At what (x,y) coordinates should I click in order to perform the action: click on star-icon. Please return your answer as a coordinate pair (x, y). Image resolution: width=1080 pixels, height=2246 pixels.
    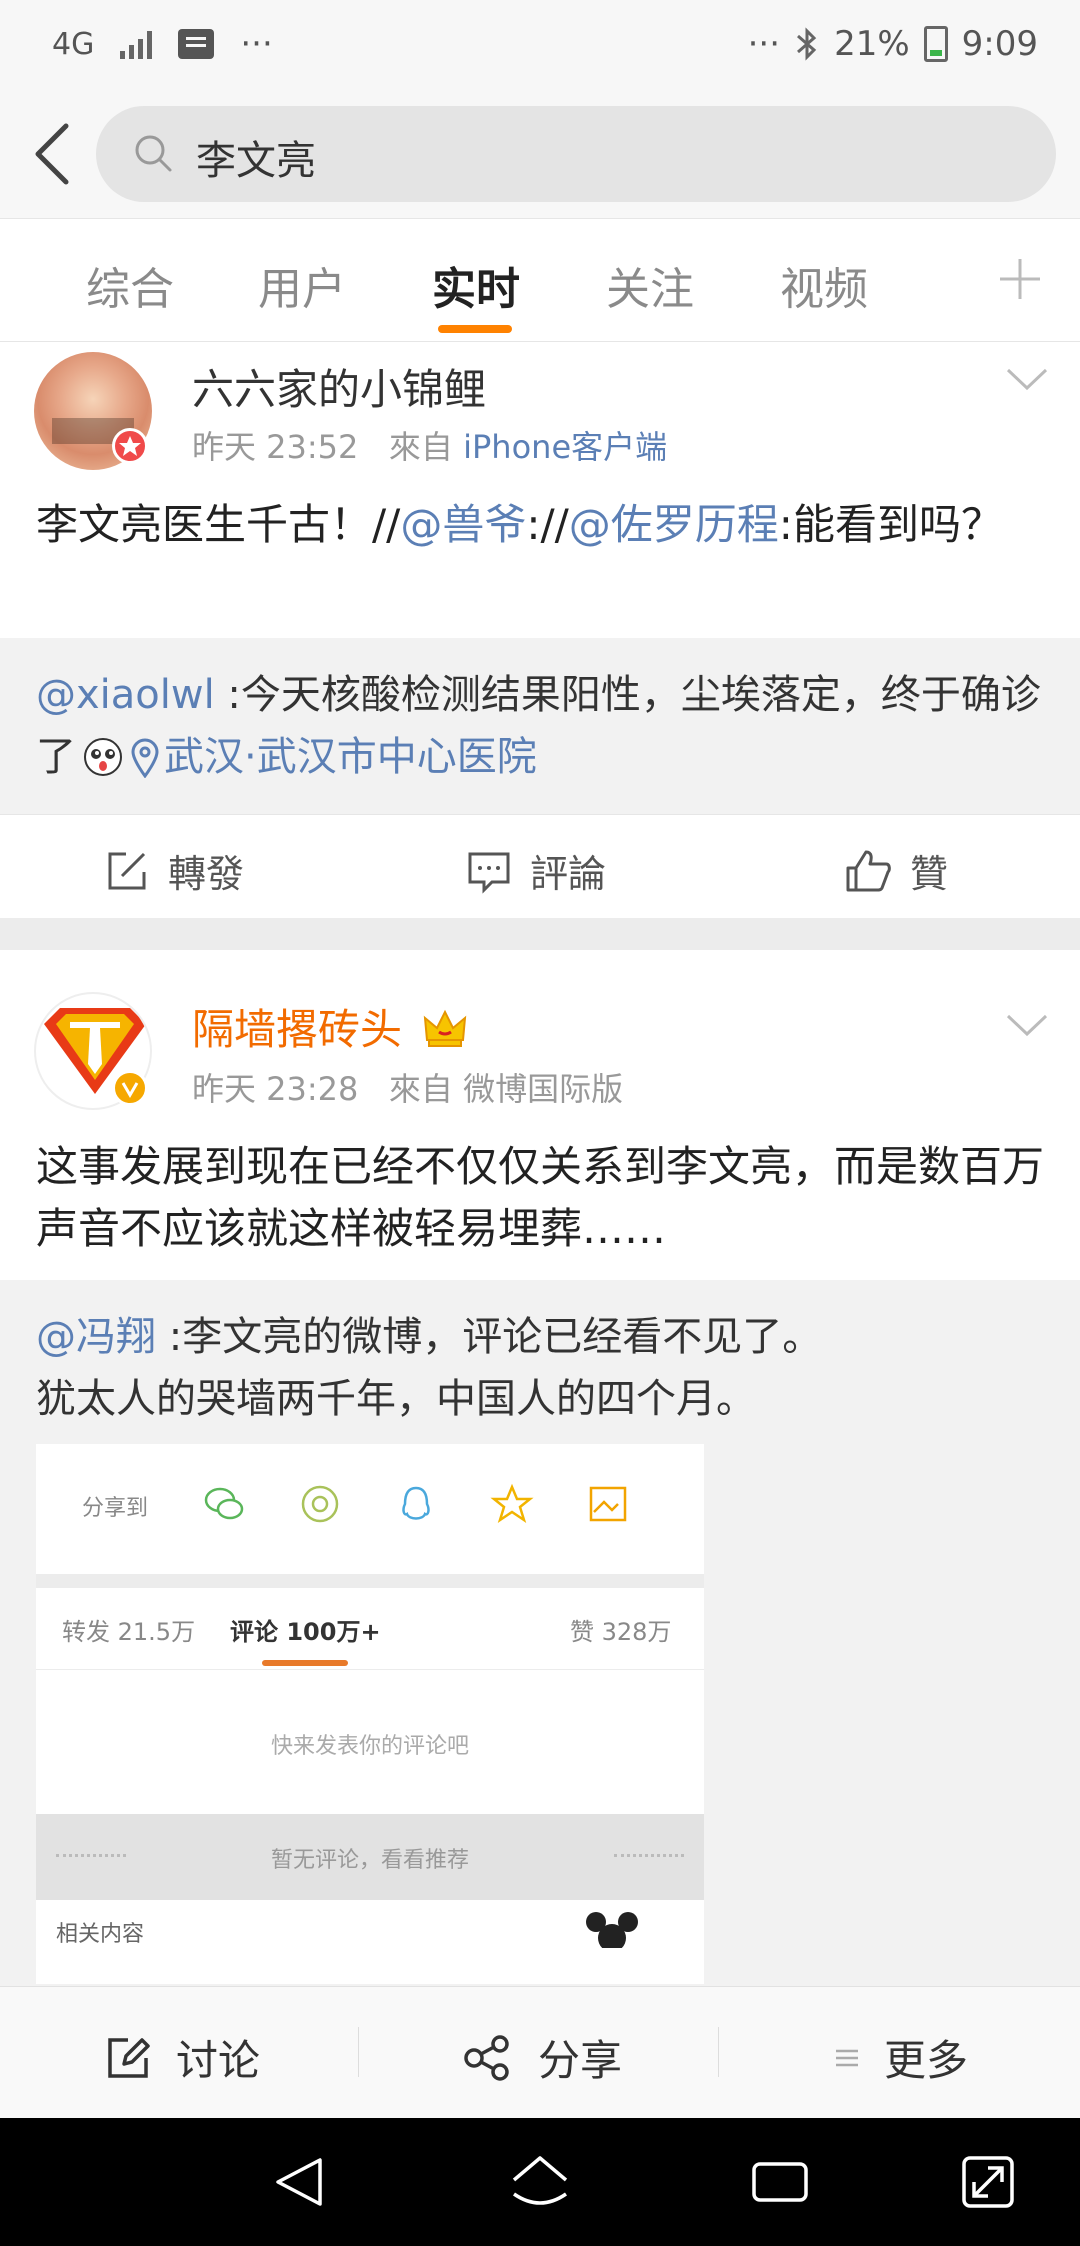
    Looking at the image, I should click on (130, 446).